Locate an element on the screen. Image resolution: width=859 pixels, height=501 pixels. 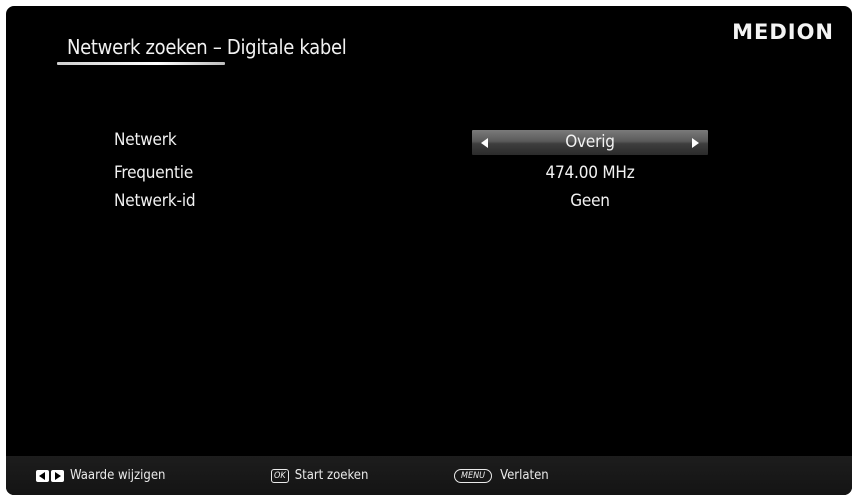
menu-key-icon: MENU is located at coordinates (473, 475).